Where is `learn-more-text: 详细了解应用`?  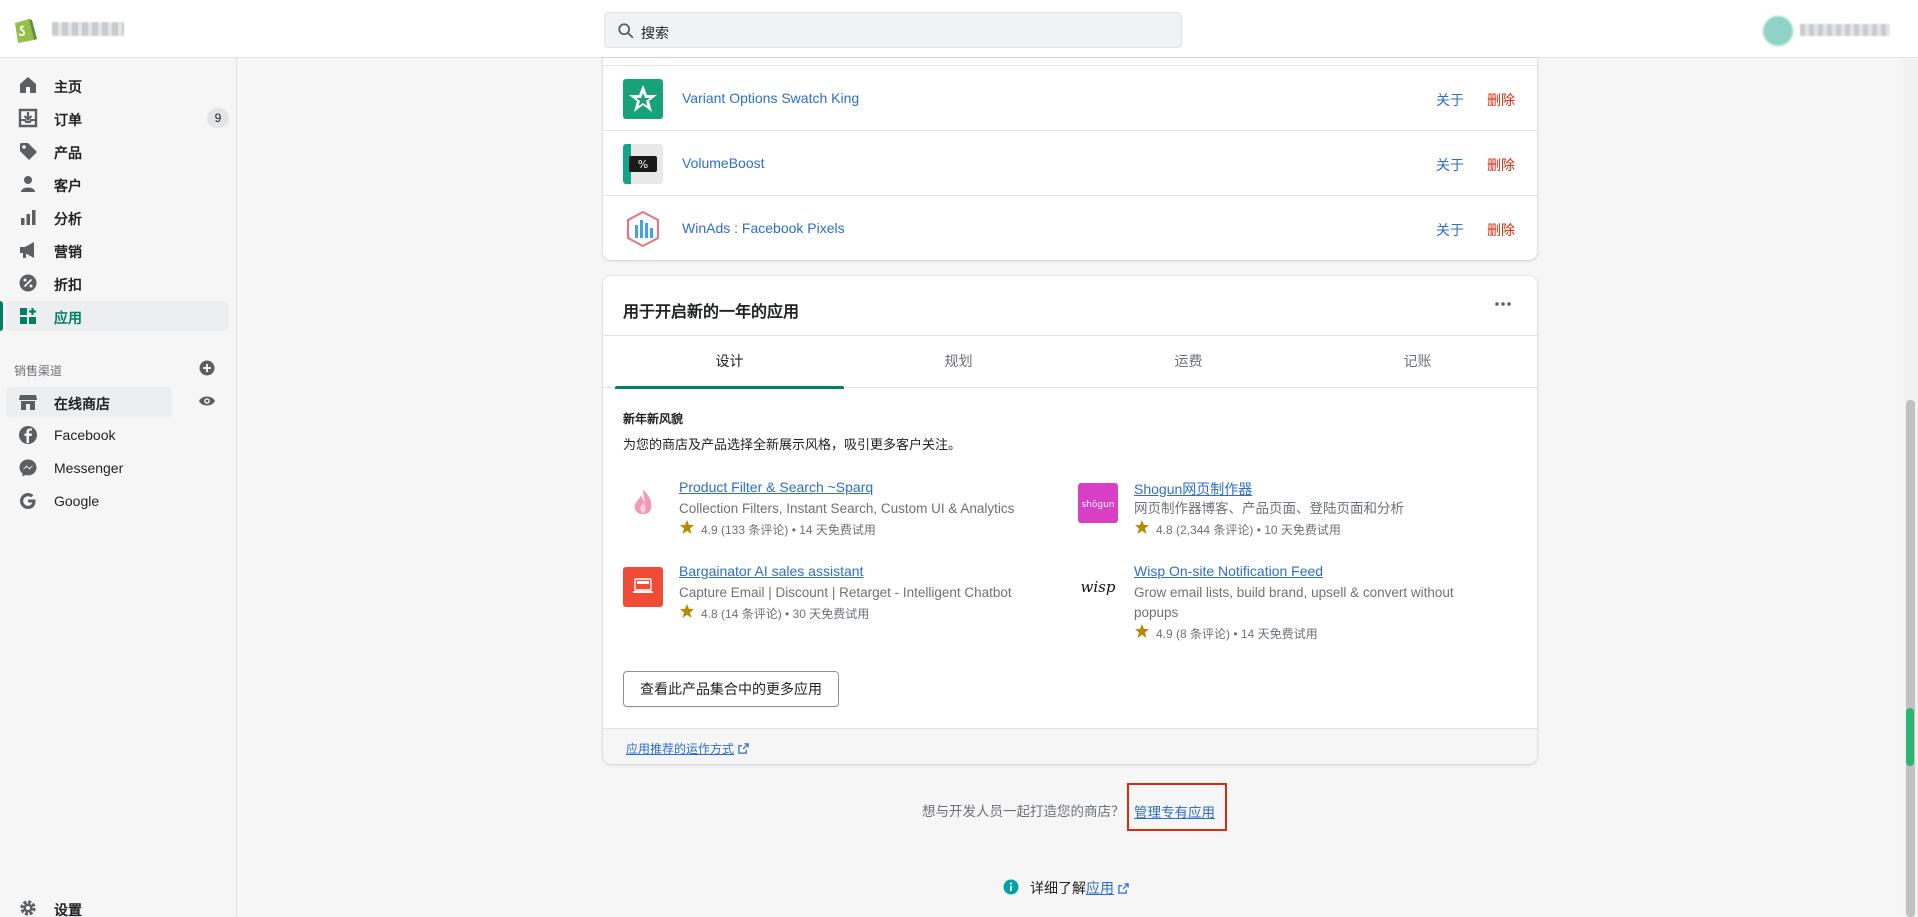 learn-more-text: 详细了解应用 is located at coordinates (1079, 888).